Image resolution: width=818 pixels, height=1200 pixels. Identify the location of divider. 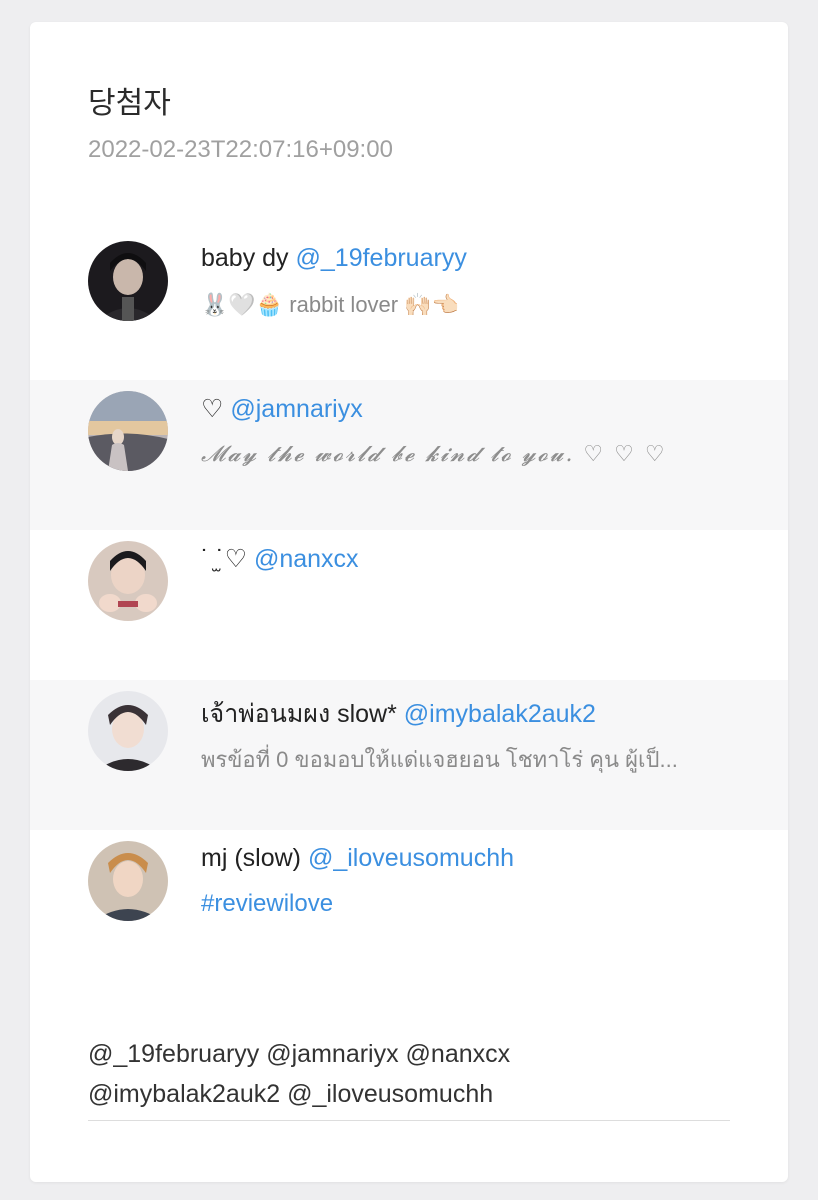
(409, 1120).